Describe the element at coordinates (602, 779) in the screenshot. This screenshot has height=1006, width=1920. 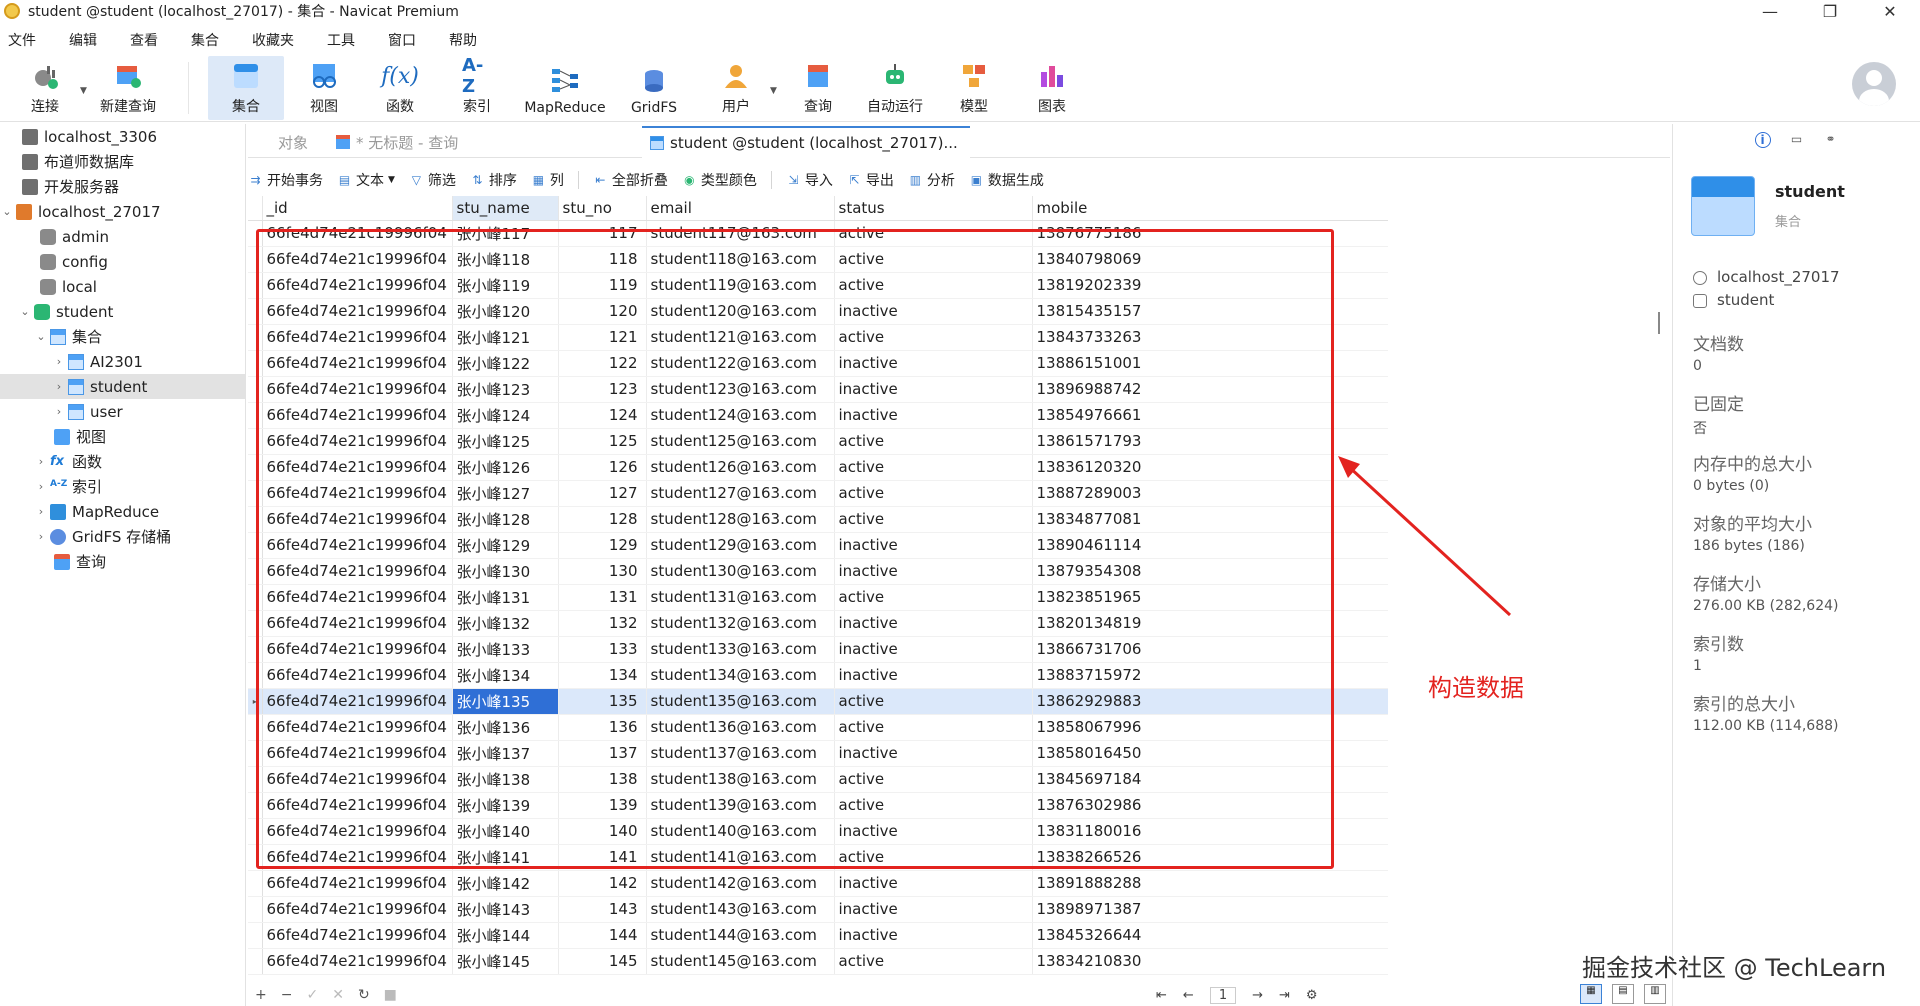
I see `cell-stu-no: 138` at that location.